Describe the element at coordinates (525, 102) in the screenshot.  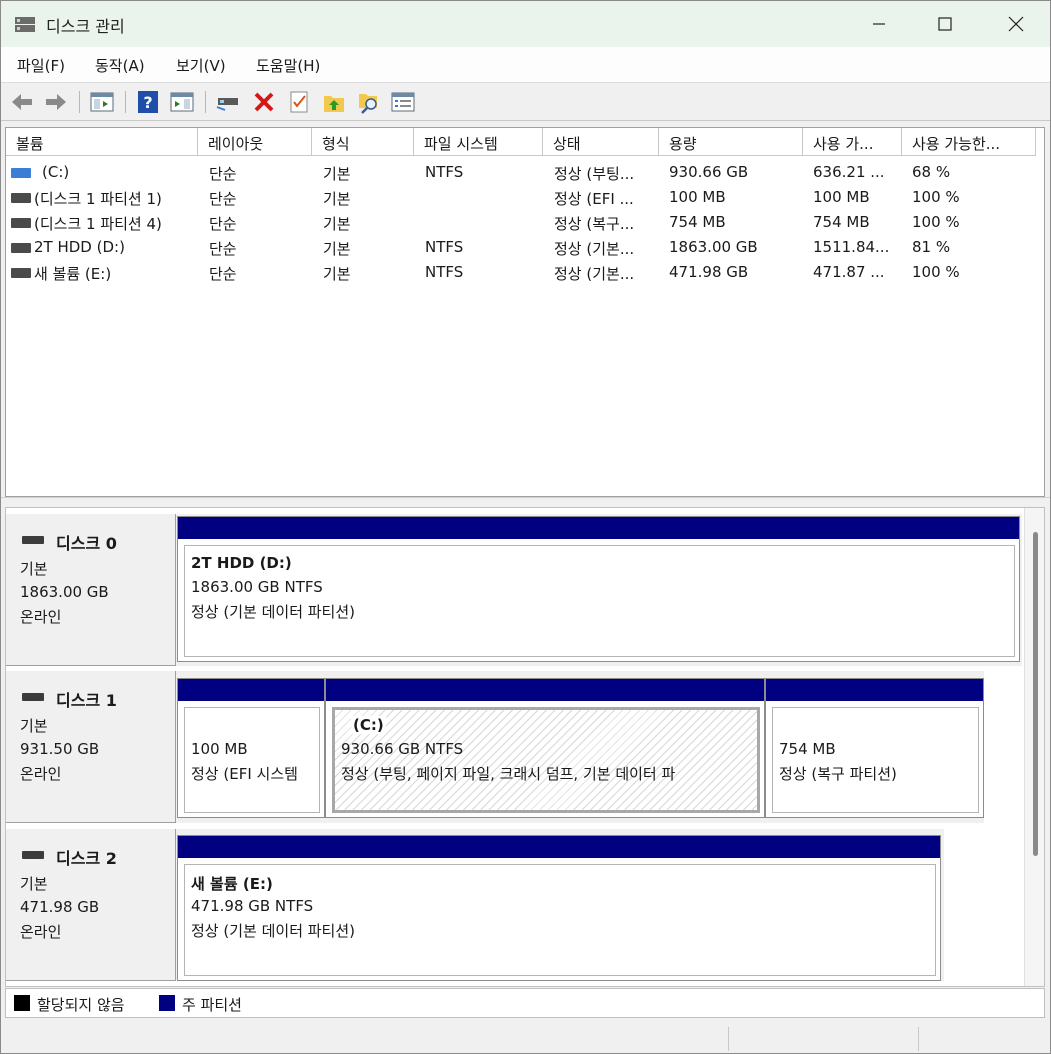
I see `toolbar: ?` at that location.